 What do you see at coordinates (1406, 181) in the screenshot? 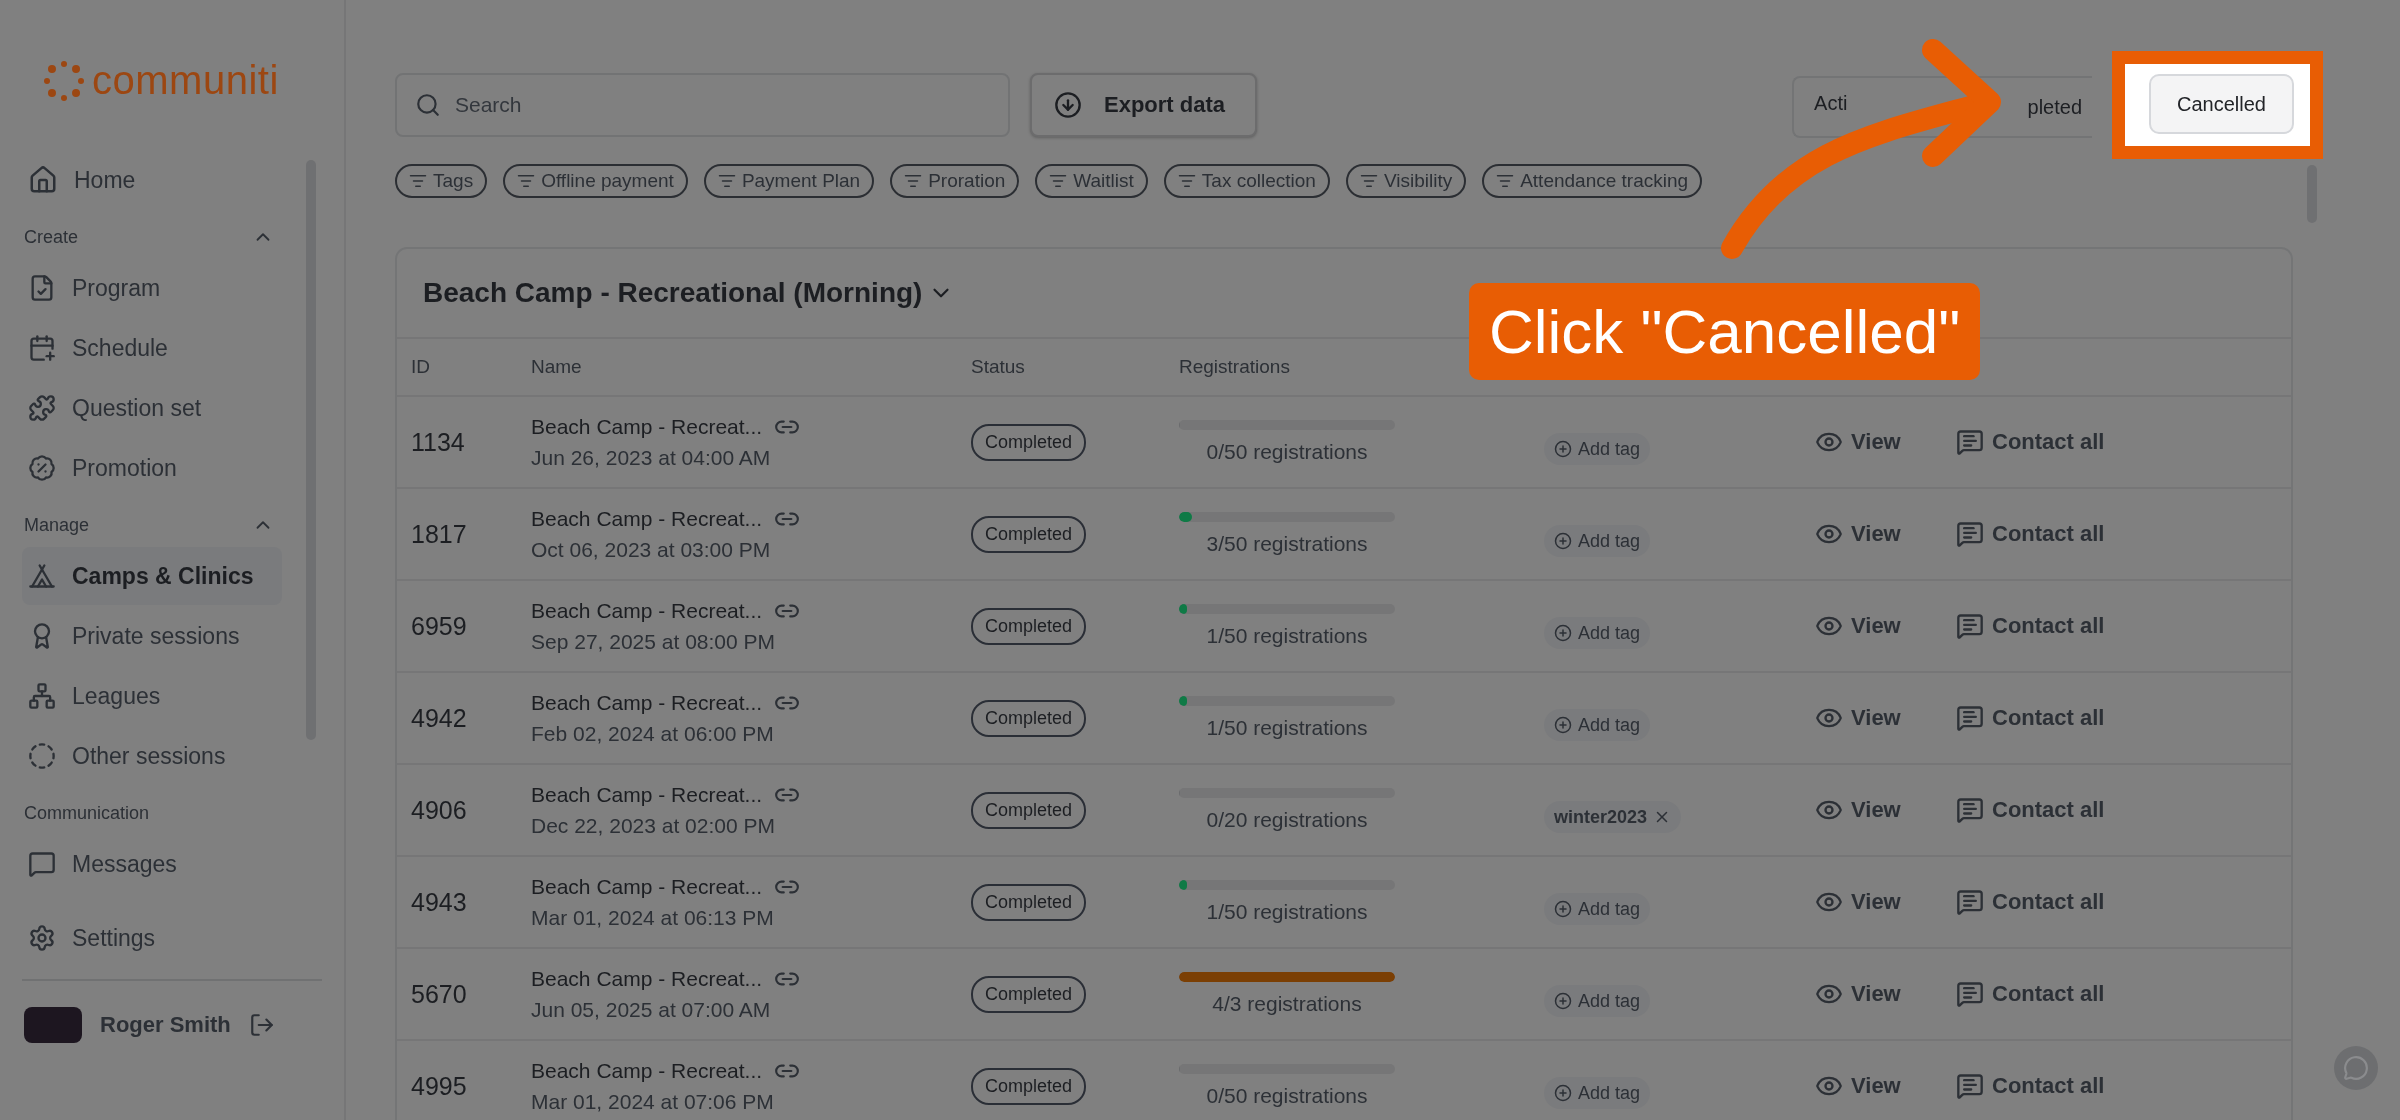
I see `filter-chip: Visibility` at bounding box center [1406, 181].